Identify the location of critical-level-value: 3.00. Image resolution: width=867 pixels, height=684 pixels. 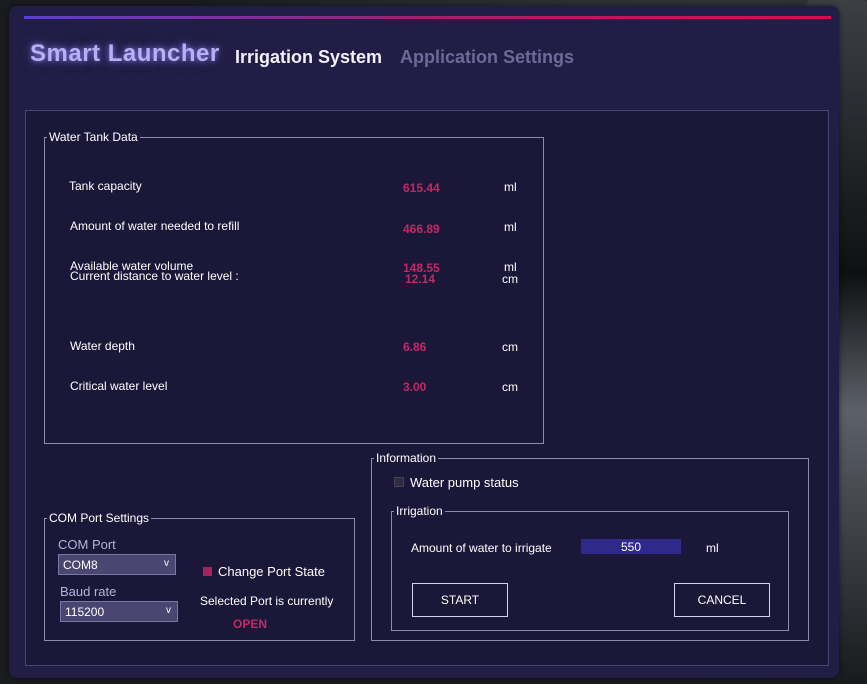
(415, 387).